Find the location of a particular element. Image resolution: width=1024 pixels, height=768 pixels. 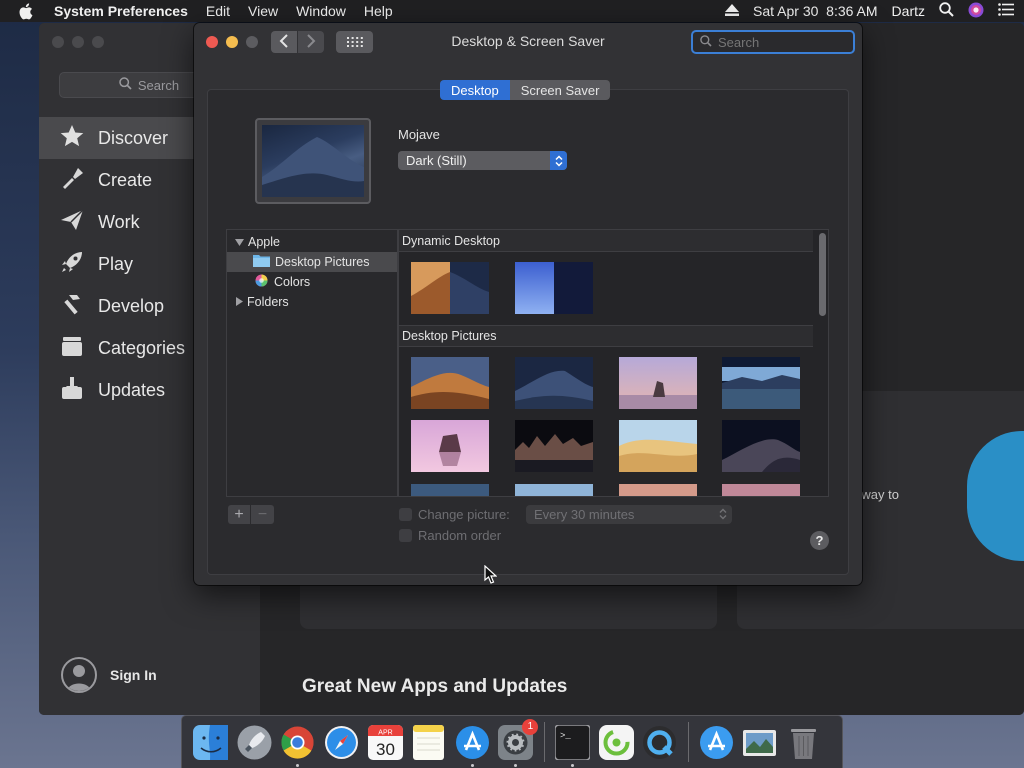

sidebar-item-label: Create is located at coordinates (125, 179).